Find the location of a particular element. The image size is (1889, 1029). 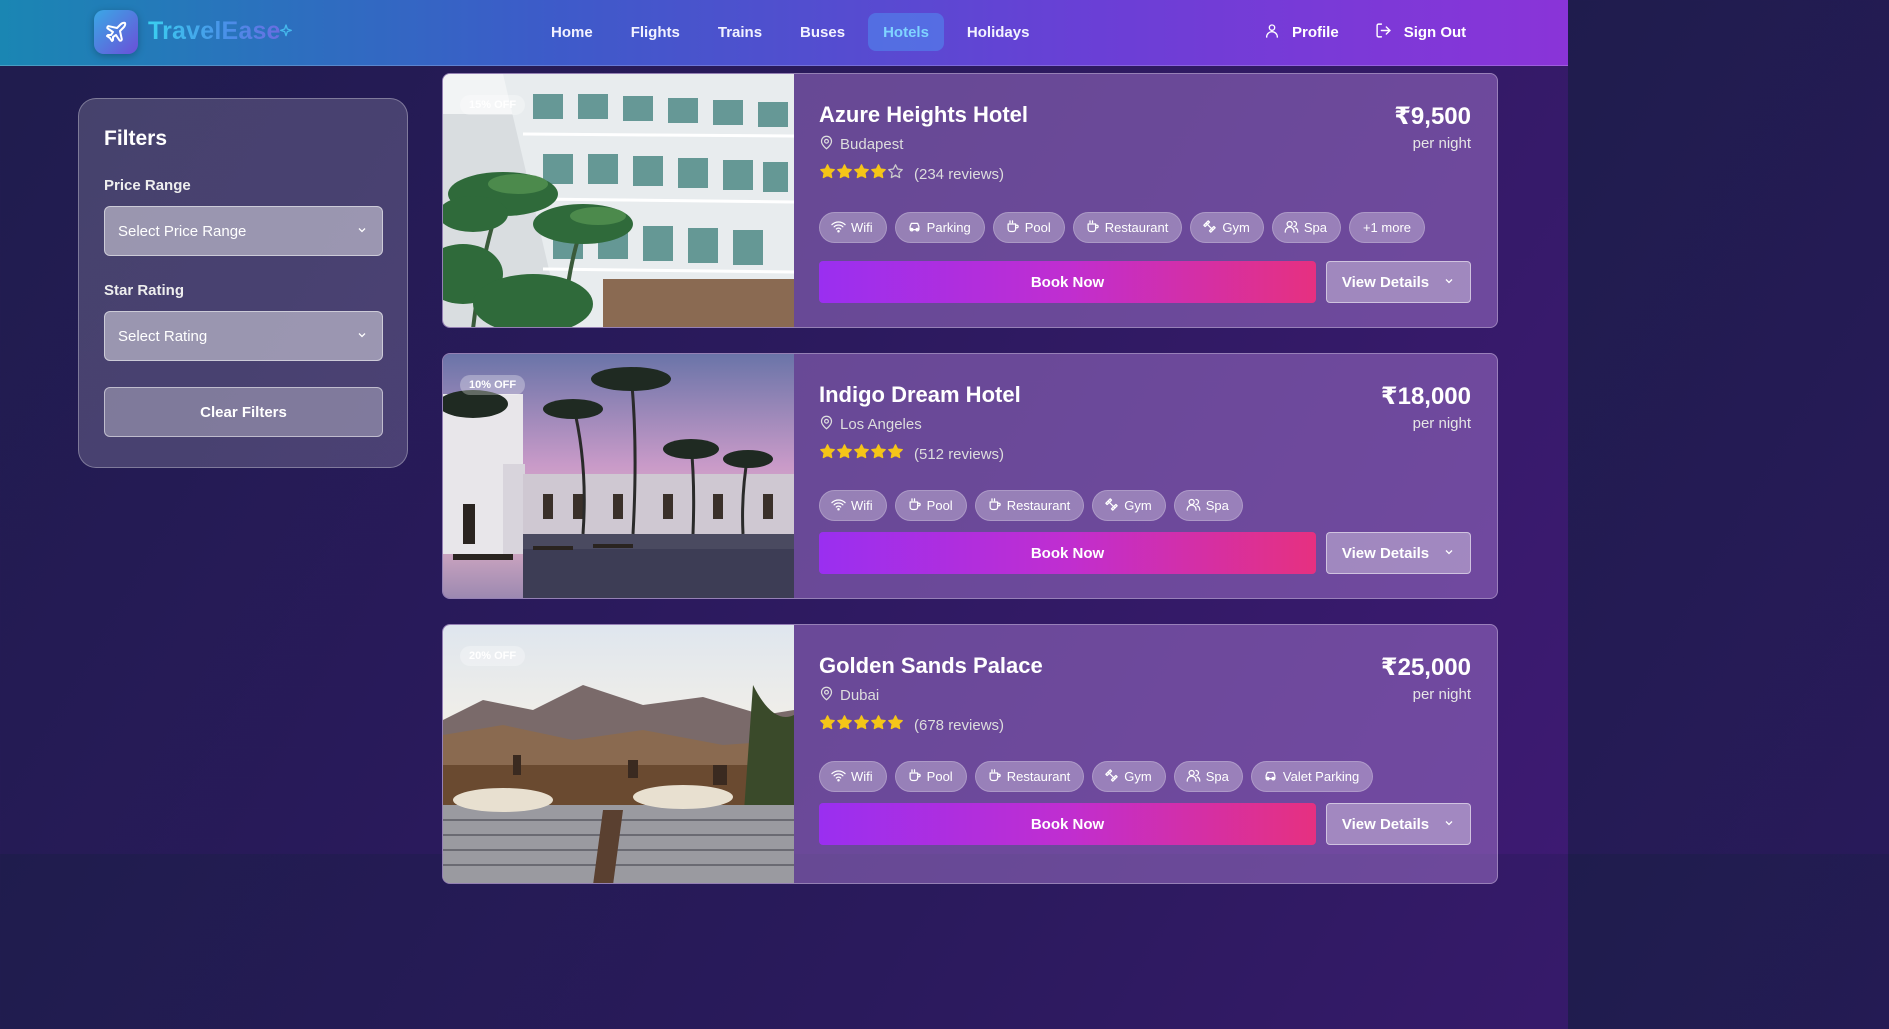

clear-filters-button: Clear Filters is located at coordinates (243, 412).